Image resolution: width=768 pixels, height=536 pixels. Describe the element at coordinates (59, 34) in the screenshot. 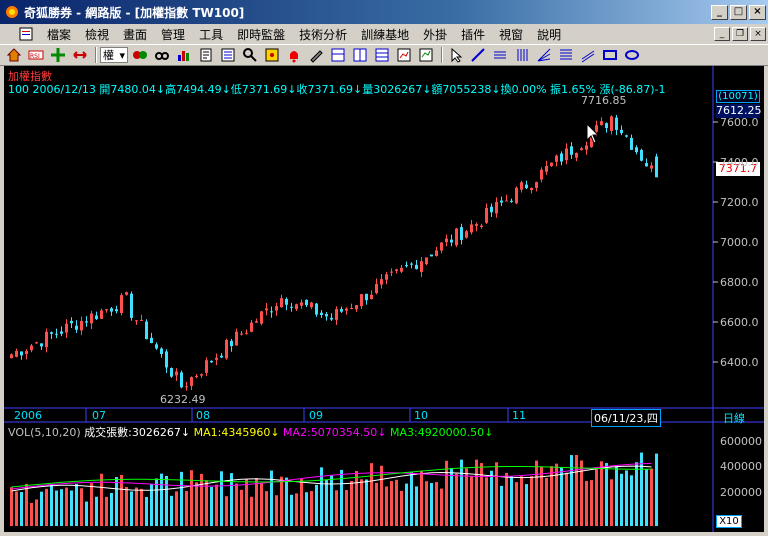

I see `menu-file: 檔案` at that location.